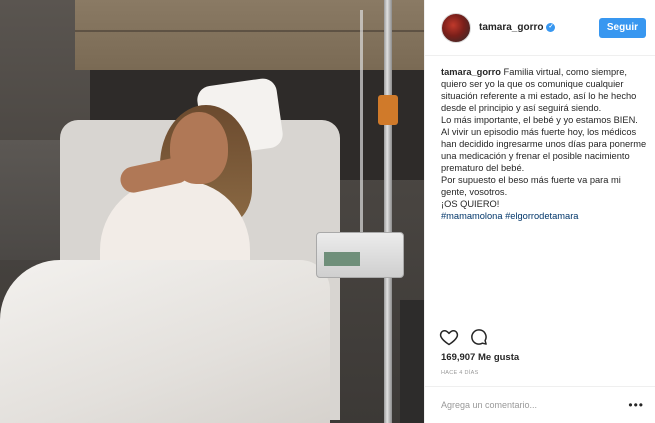 The image size is (655, 423). Describe the element at coordinates (412, 361) in the screenshot. I see `photo-cabinet` at that location.